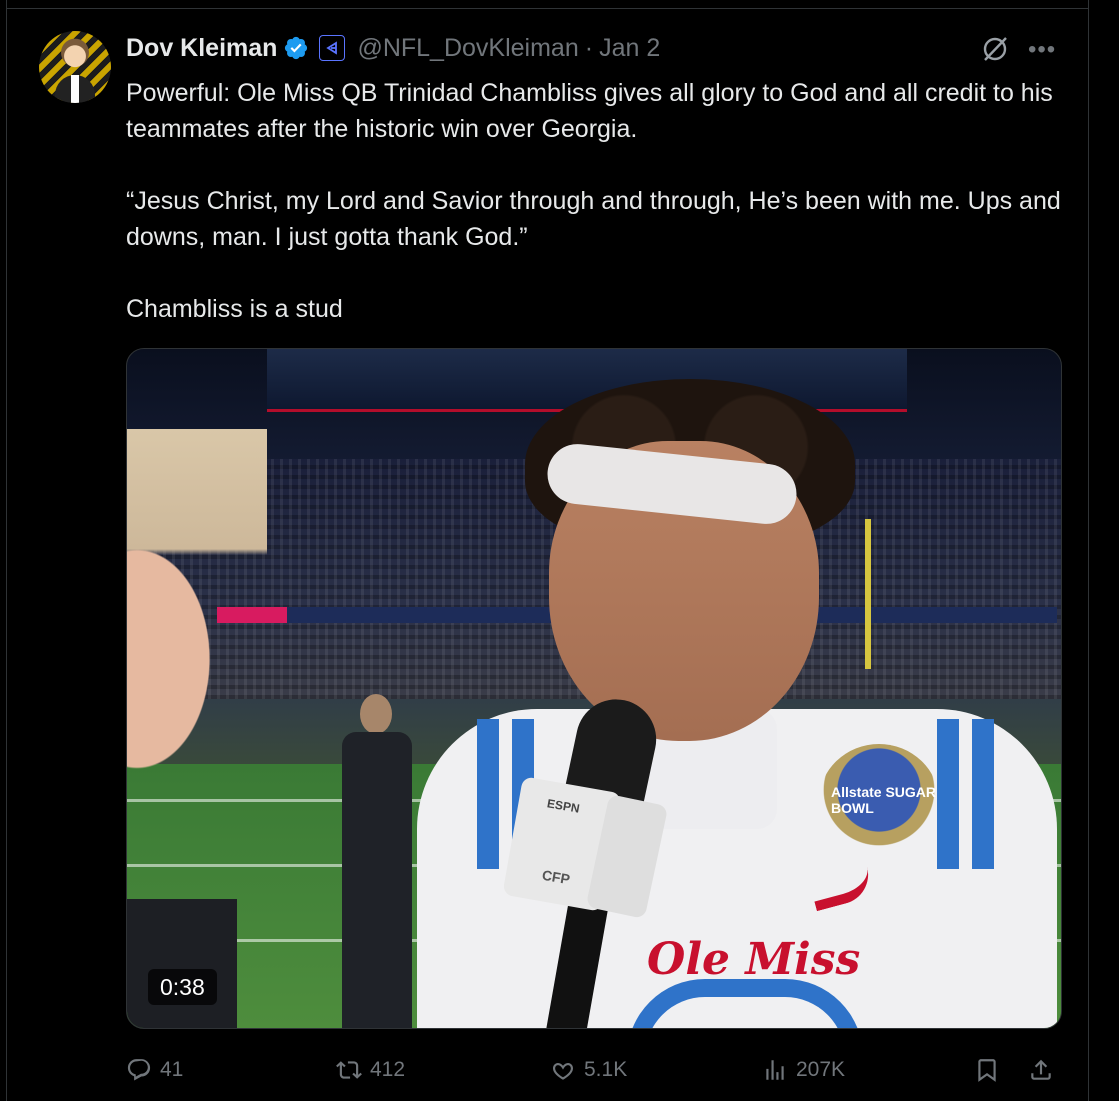 The height and width of the screenshot is (1101, 1119). Describe the element at coordinates (585, 859) in the screenshot. I see `microphone: ESPN CFP` at that location.